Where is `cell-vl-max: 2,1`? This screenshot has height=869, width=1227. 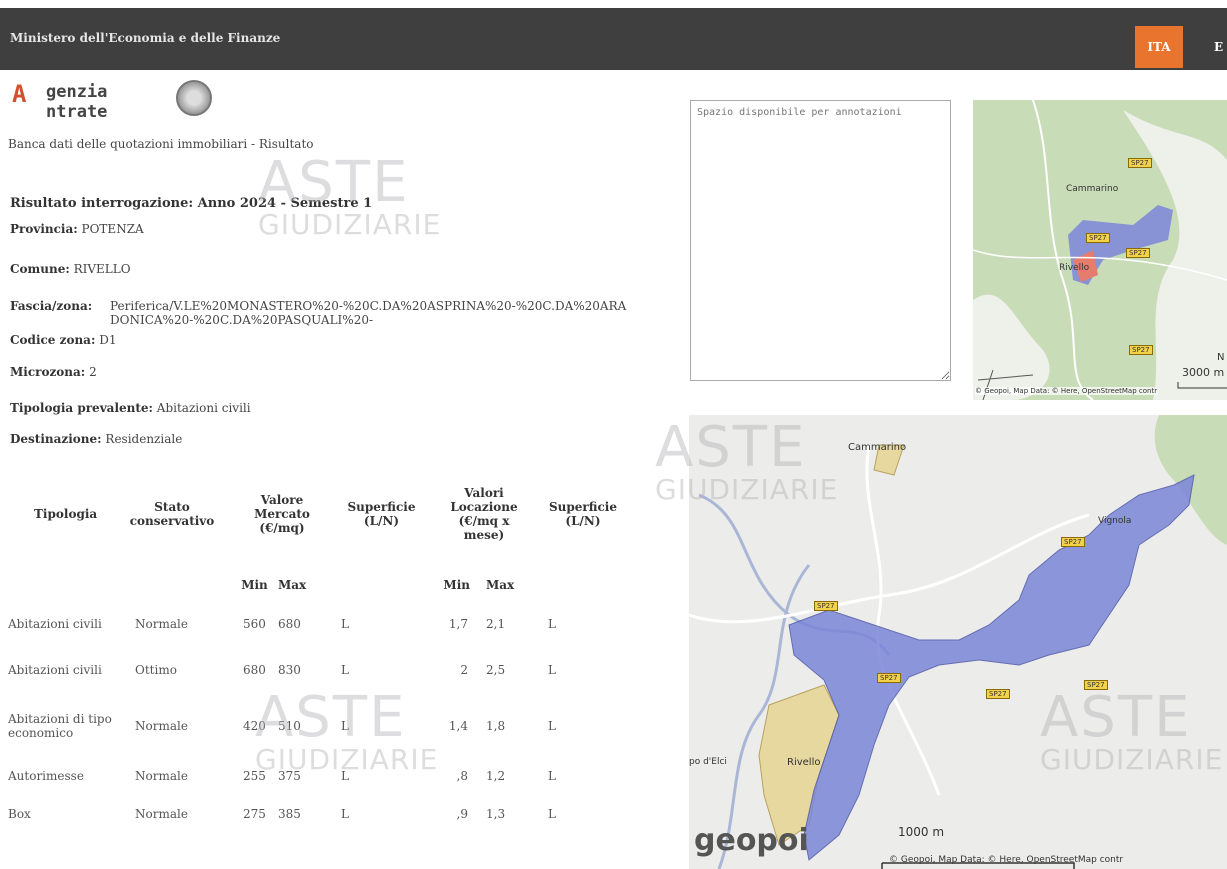
cell-vl-max: 2,1 is located at coordinates (496, 624).